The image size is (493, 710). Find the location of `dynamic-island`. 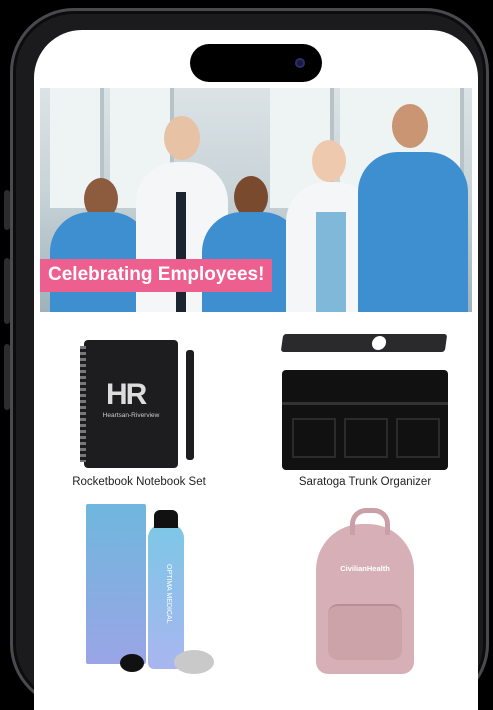

dynamic-island is located at coordinates (256, 63).